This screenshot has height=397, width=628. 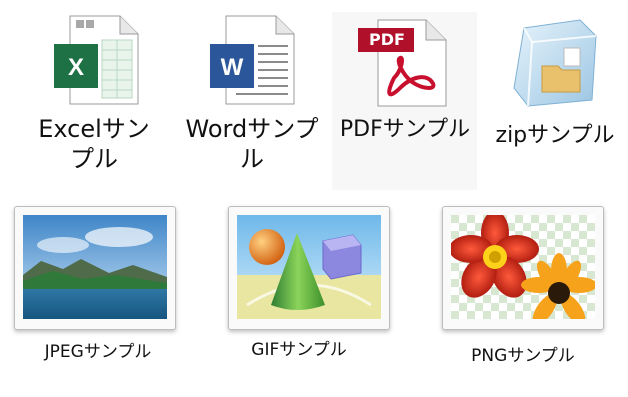 I want to click on gif-image-icon, so click(x=309, y=267).